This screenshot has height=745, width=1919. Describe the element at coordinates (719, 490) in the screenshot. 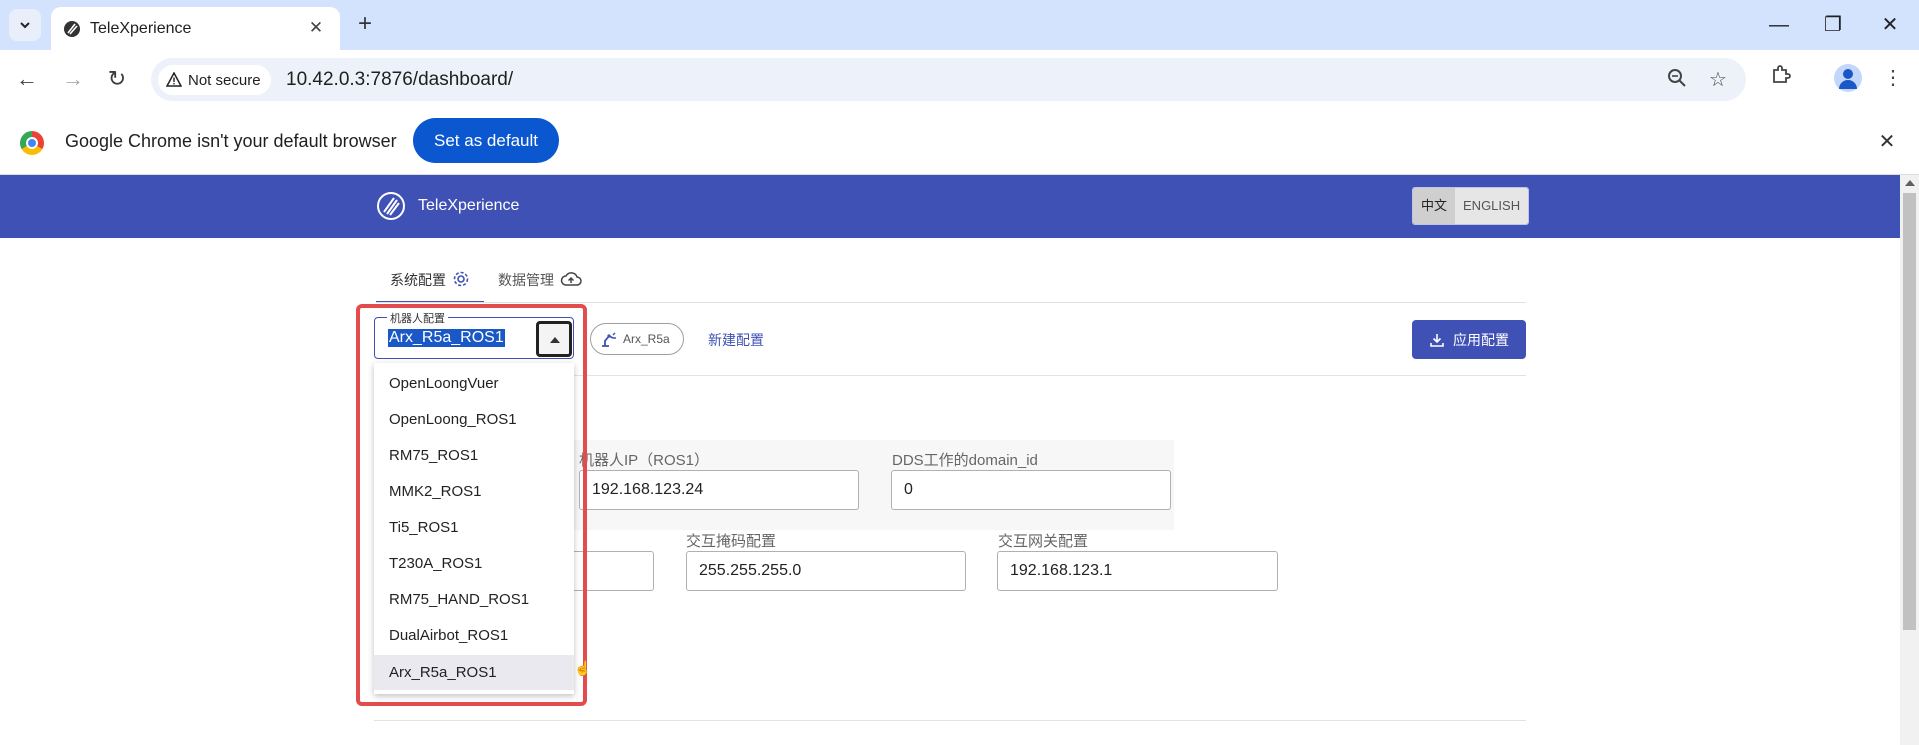

I see `robot-ip-input: 192.168.123.24` at that location.